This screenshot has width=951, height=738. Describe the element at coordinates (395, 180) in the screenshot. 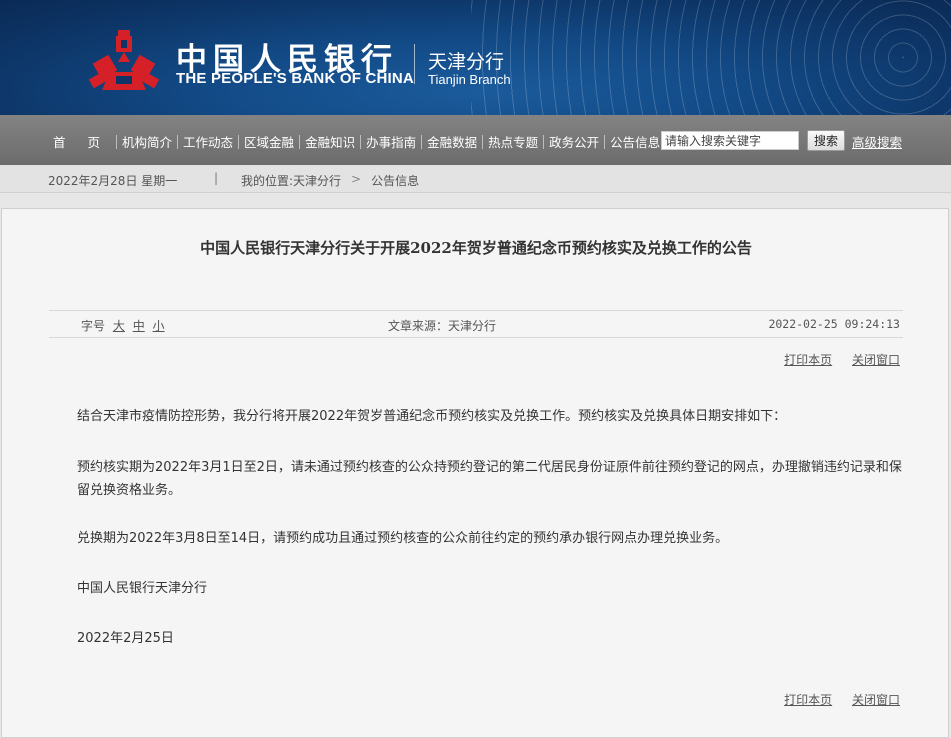

I see `breadcrumb-current: 公告信息` at that location.